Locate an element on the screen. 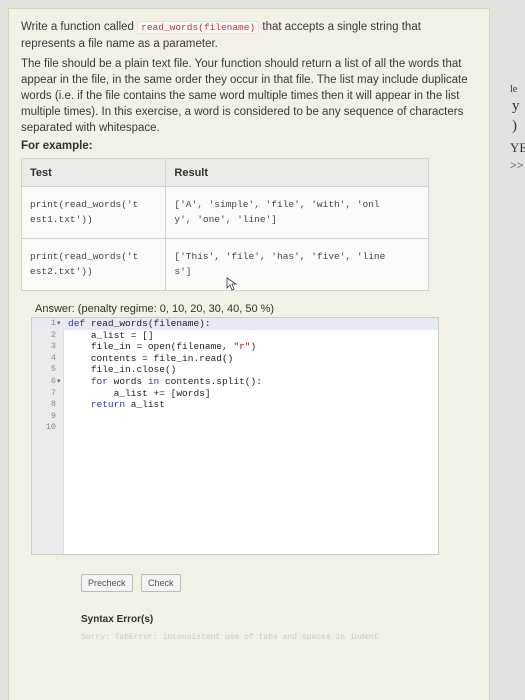 The height and width of the screenshot is (700, 525). code-text: file_in.close() is located at coordinates (133, 370).